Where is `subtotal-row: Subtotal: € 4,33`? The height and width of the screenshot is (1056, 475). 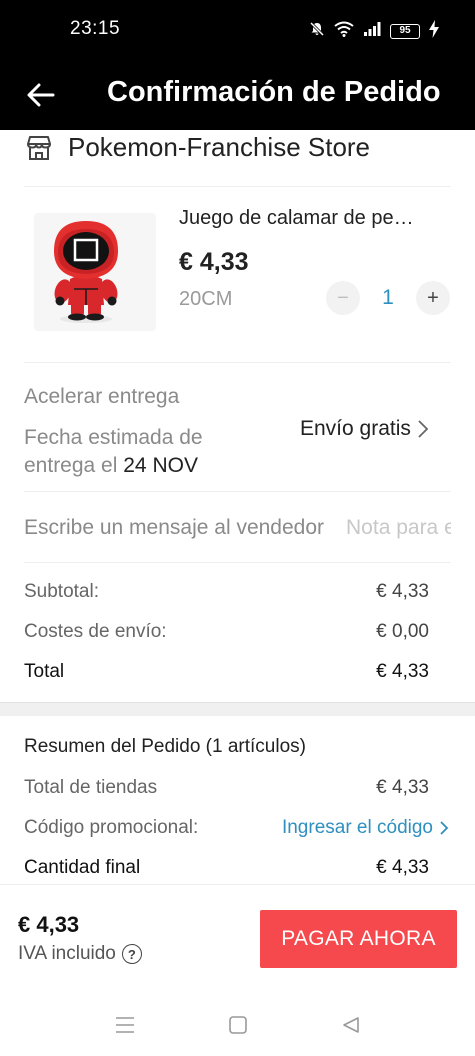
subtotal-row: Subtotal: € 4,33 is located at coordinates (226, 592).